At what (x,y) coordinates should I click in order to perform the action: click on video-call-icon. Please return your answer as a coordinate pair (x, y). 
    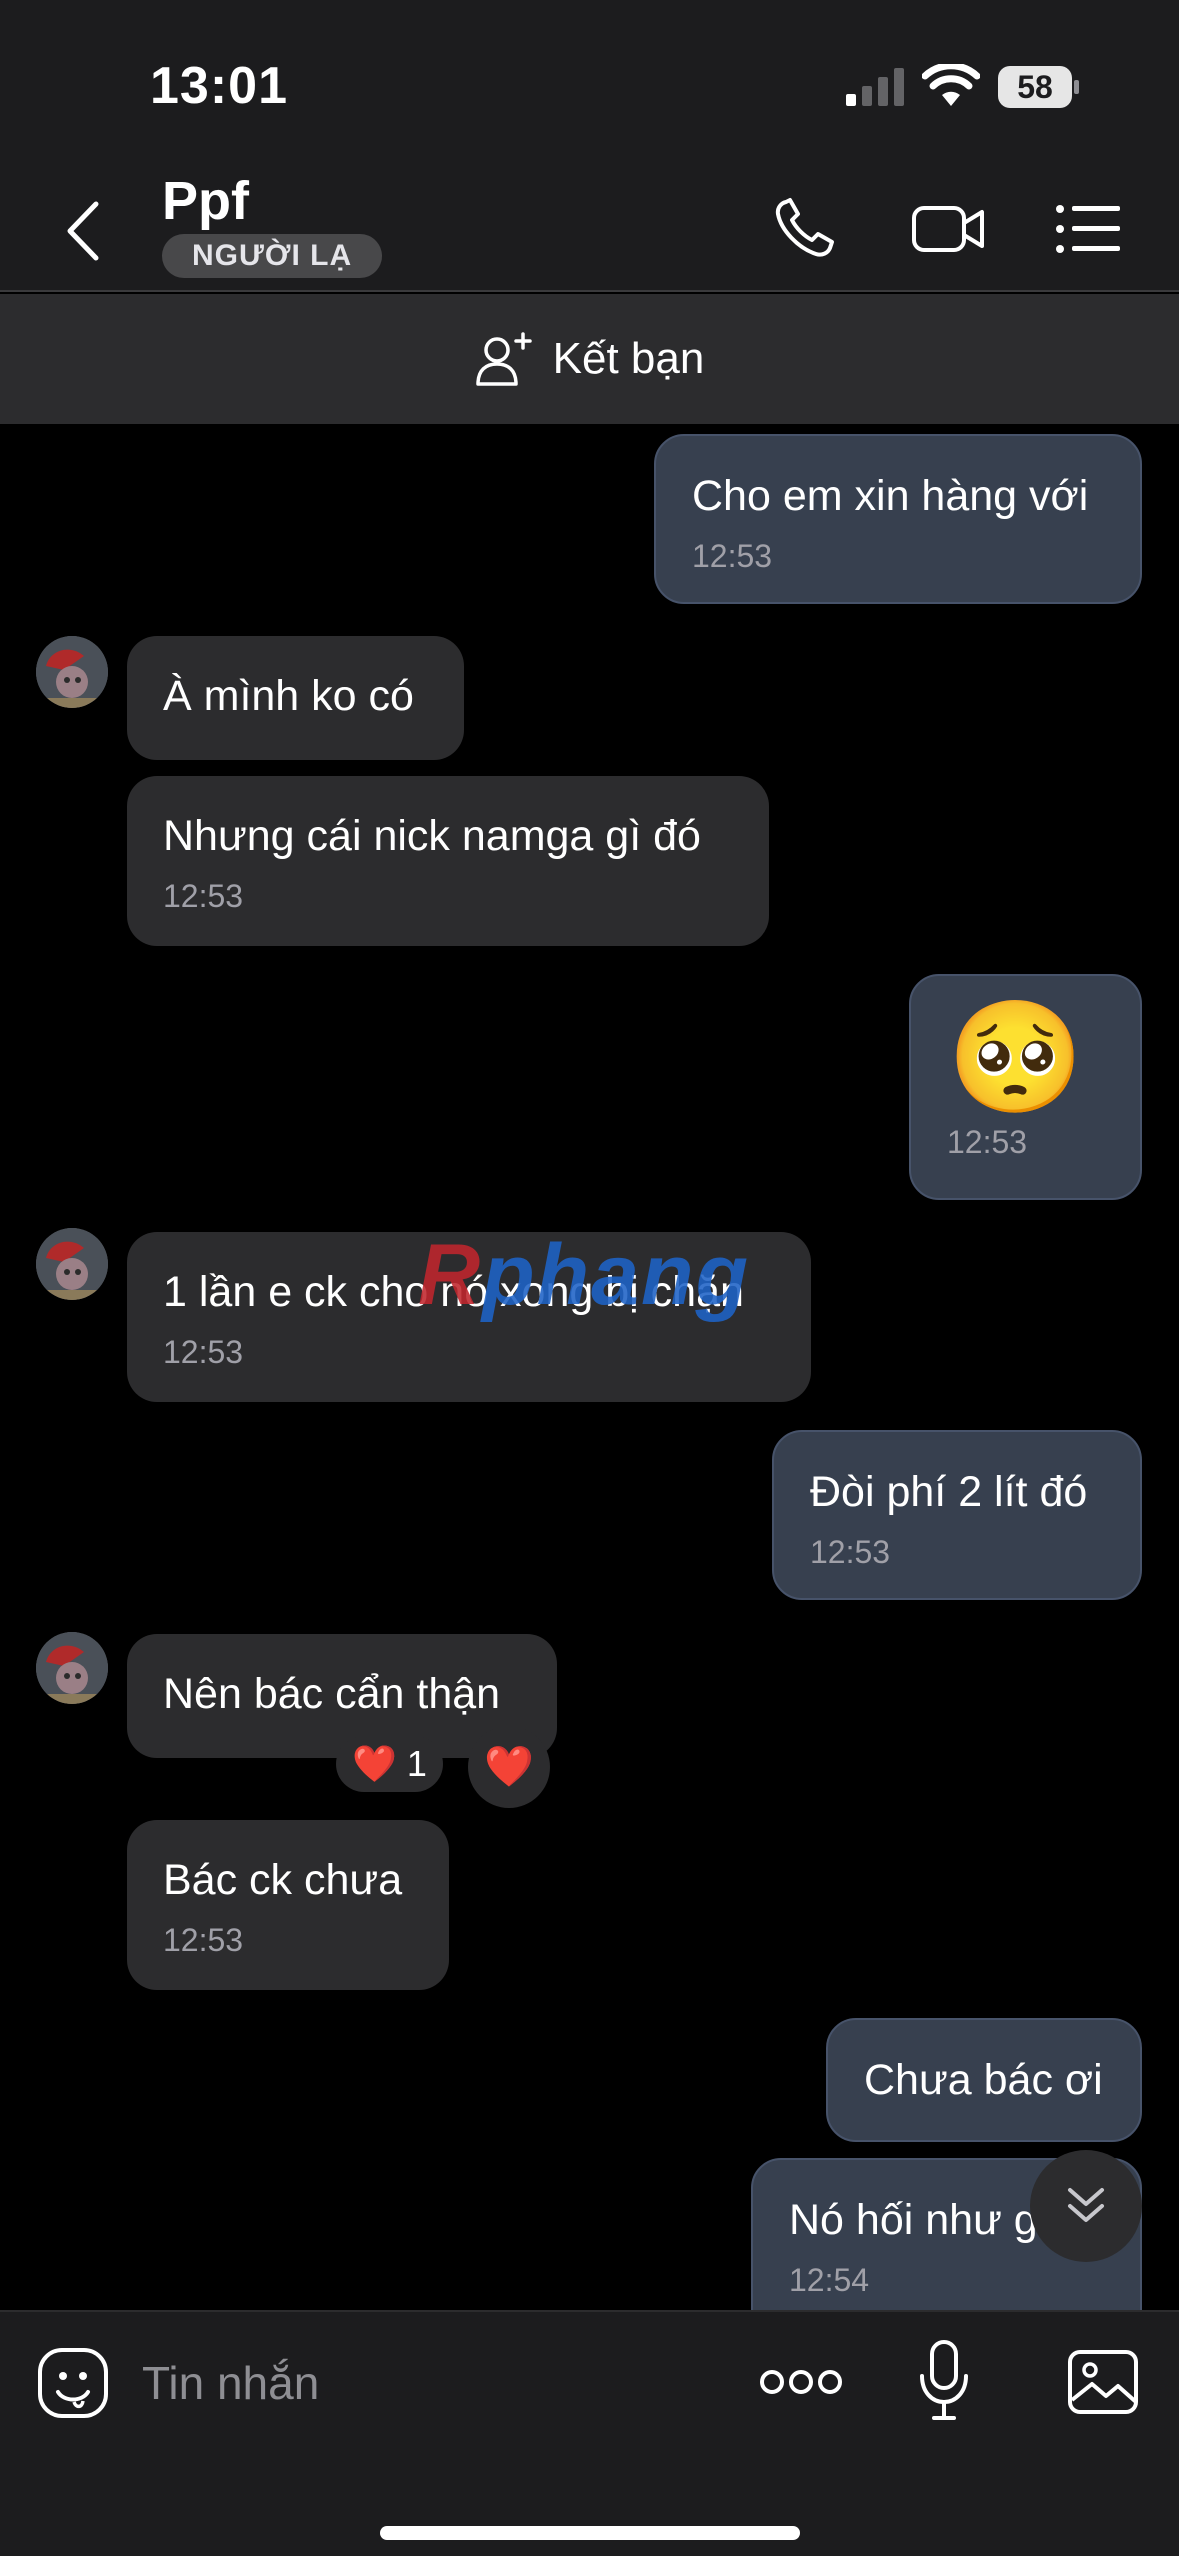
    Looking at the image, I should click on (948, 229).